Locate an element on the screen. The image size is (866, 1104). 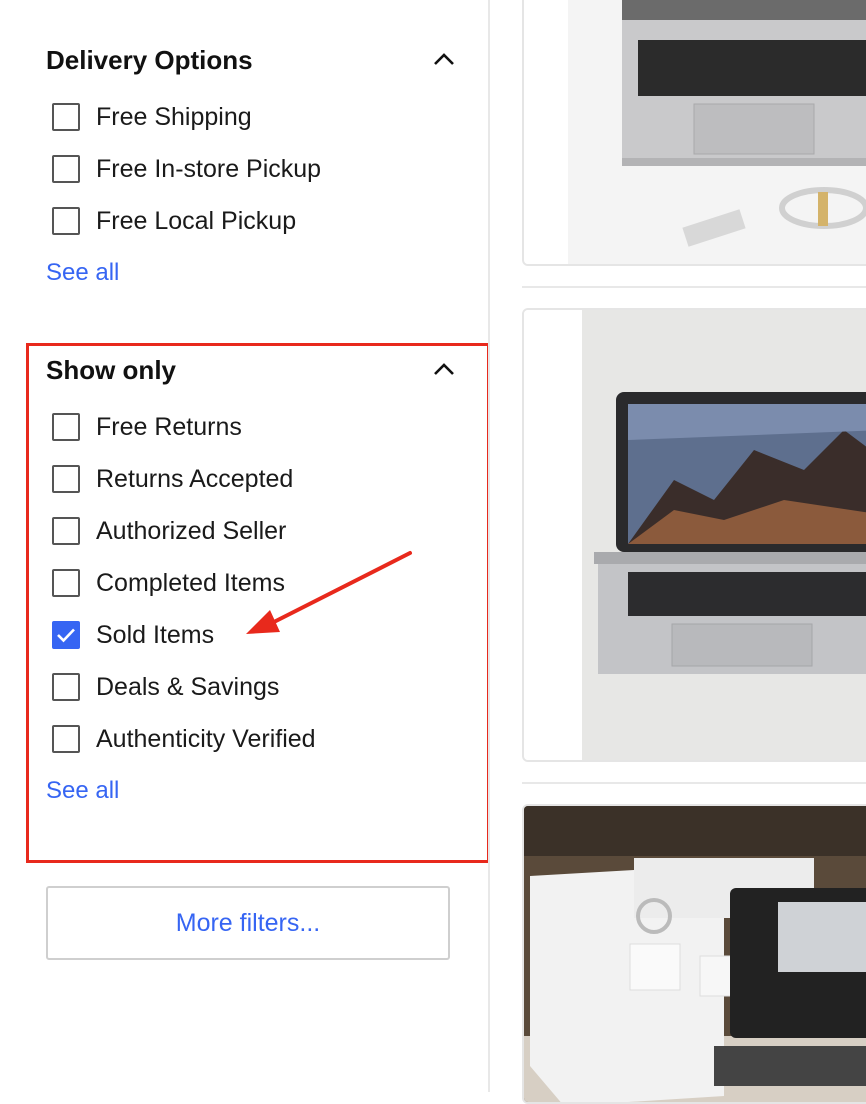
checkbox-returns-accepted: Returns Accepted is located at coordinates (172, 479).